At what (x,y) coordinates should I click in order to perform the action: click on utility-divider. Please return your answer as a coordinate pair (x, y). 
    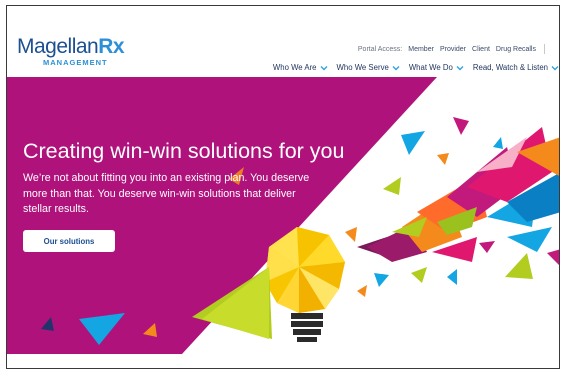
    Looking at the image, I should click on (544, 49).